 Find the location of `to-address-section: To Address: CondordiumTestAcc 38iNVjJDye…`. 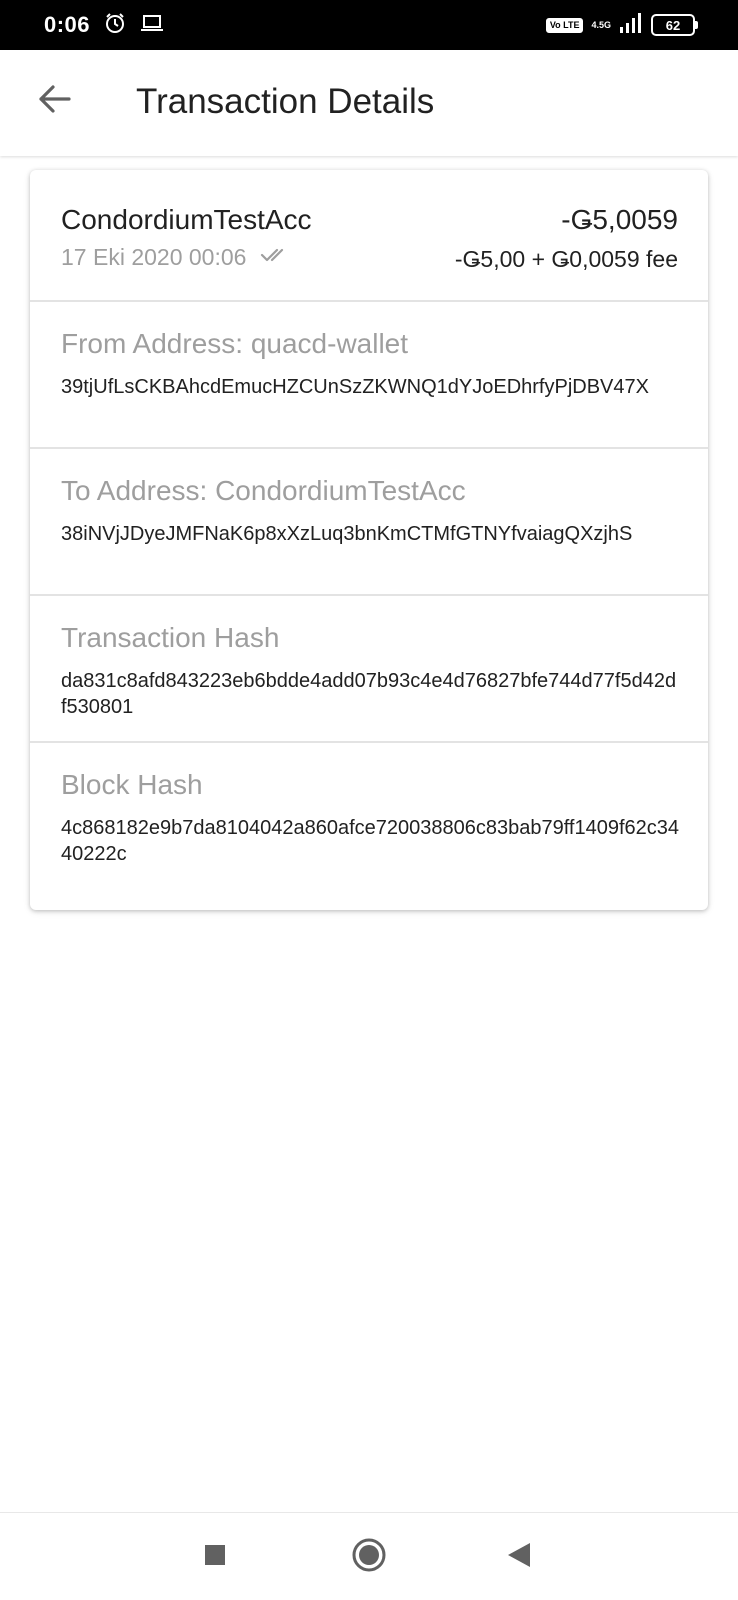

to-address-section: To Address: CondordiumTestAcc 38iNVjJDye… is located at coordinates (369, 522).